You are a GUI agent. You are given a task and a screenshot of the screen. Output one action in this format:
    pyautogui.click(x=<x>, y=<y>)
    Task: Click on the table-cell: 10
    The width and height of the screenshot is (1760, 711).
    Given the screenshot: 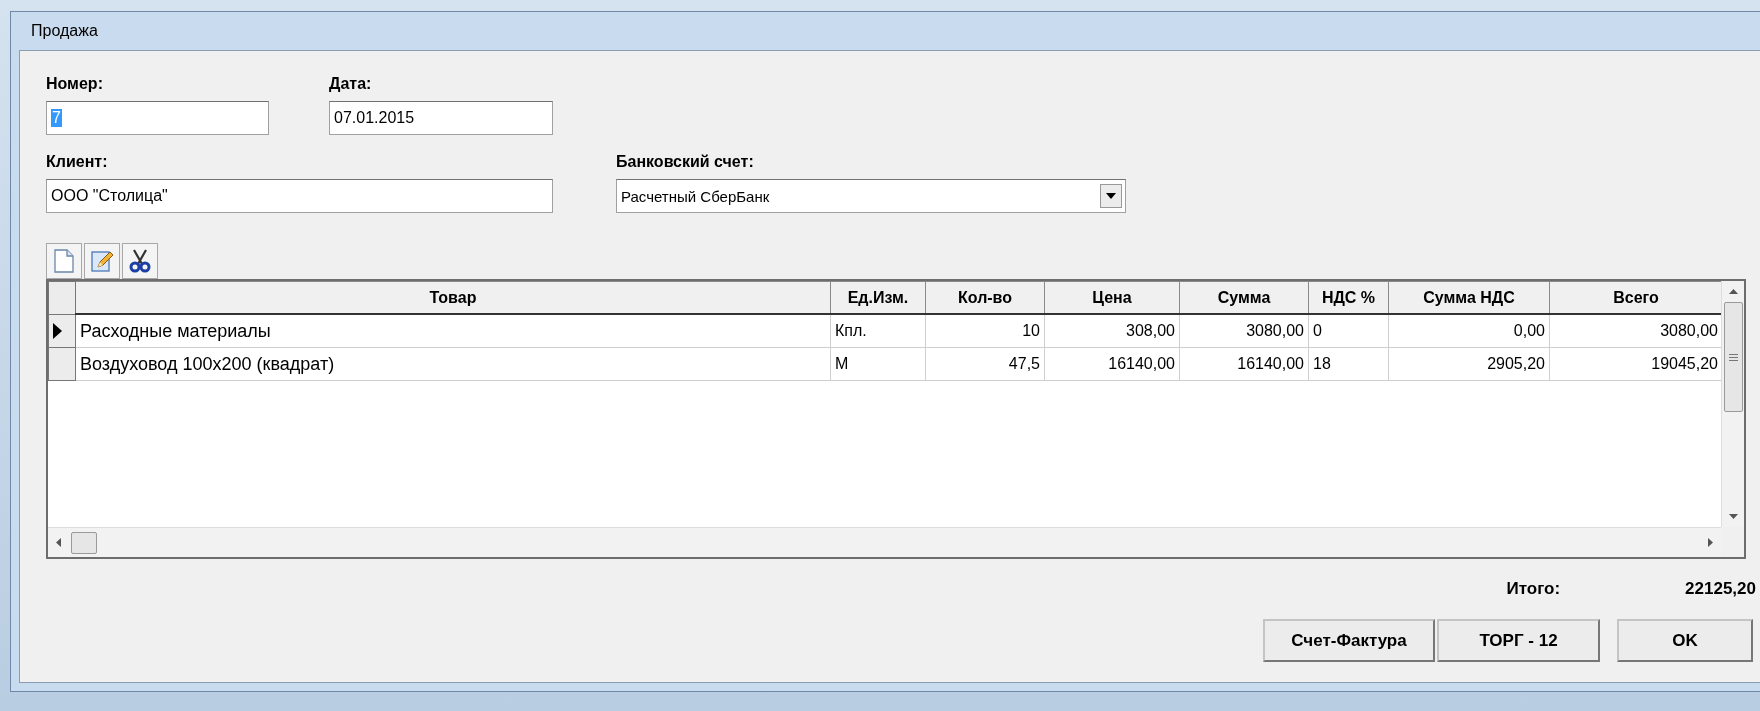 What is the action you would take?
    pyautogui.click(x=985, y=331)
    